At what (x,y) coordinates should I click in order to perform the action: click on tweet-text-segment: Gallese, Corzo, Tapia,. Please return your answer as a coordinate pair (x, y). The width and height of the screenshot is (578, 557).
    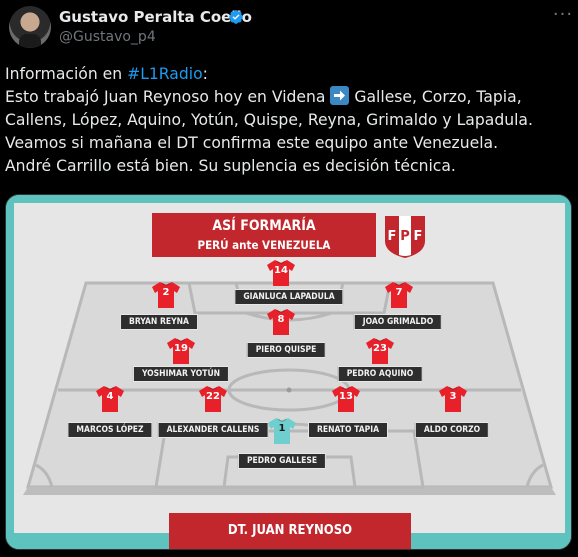
    Looking at the image, I should click on (435, 97).